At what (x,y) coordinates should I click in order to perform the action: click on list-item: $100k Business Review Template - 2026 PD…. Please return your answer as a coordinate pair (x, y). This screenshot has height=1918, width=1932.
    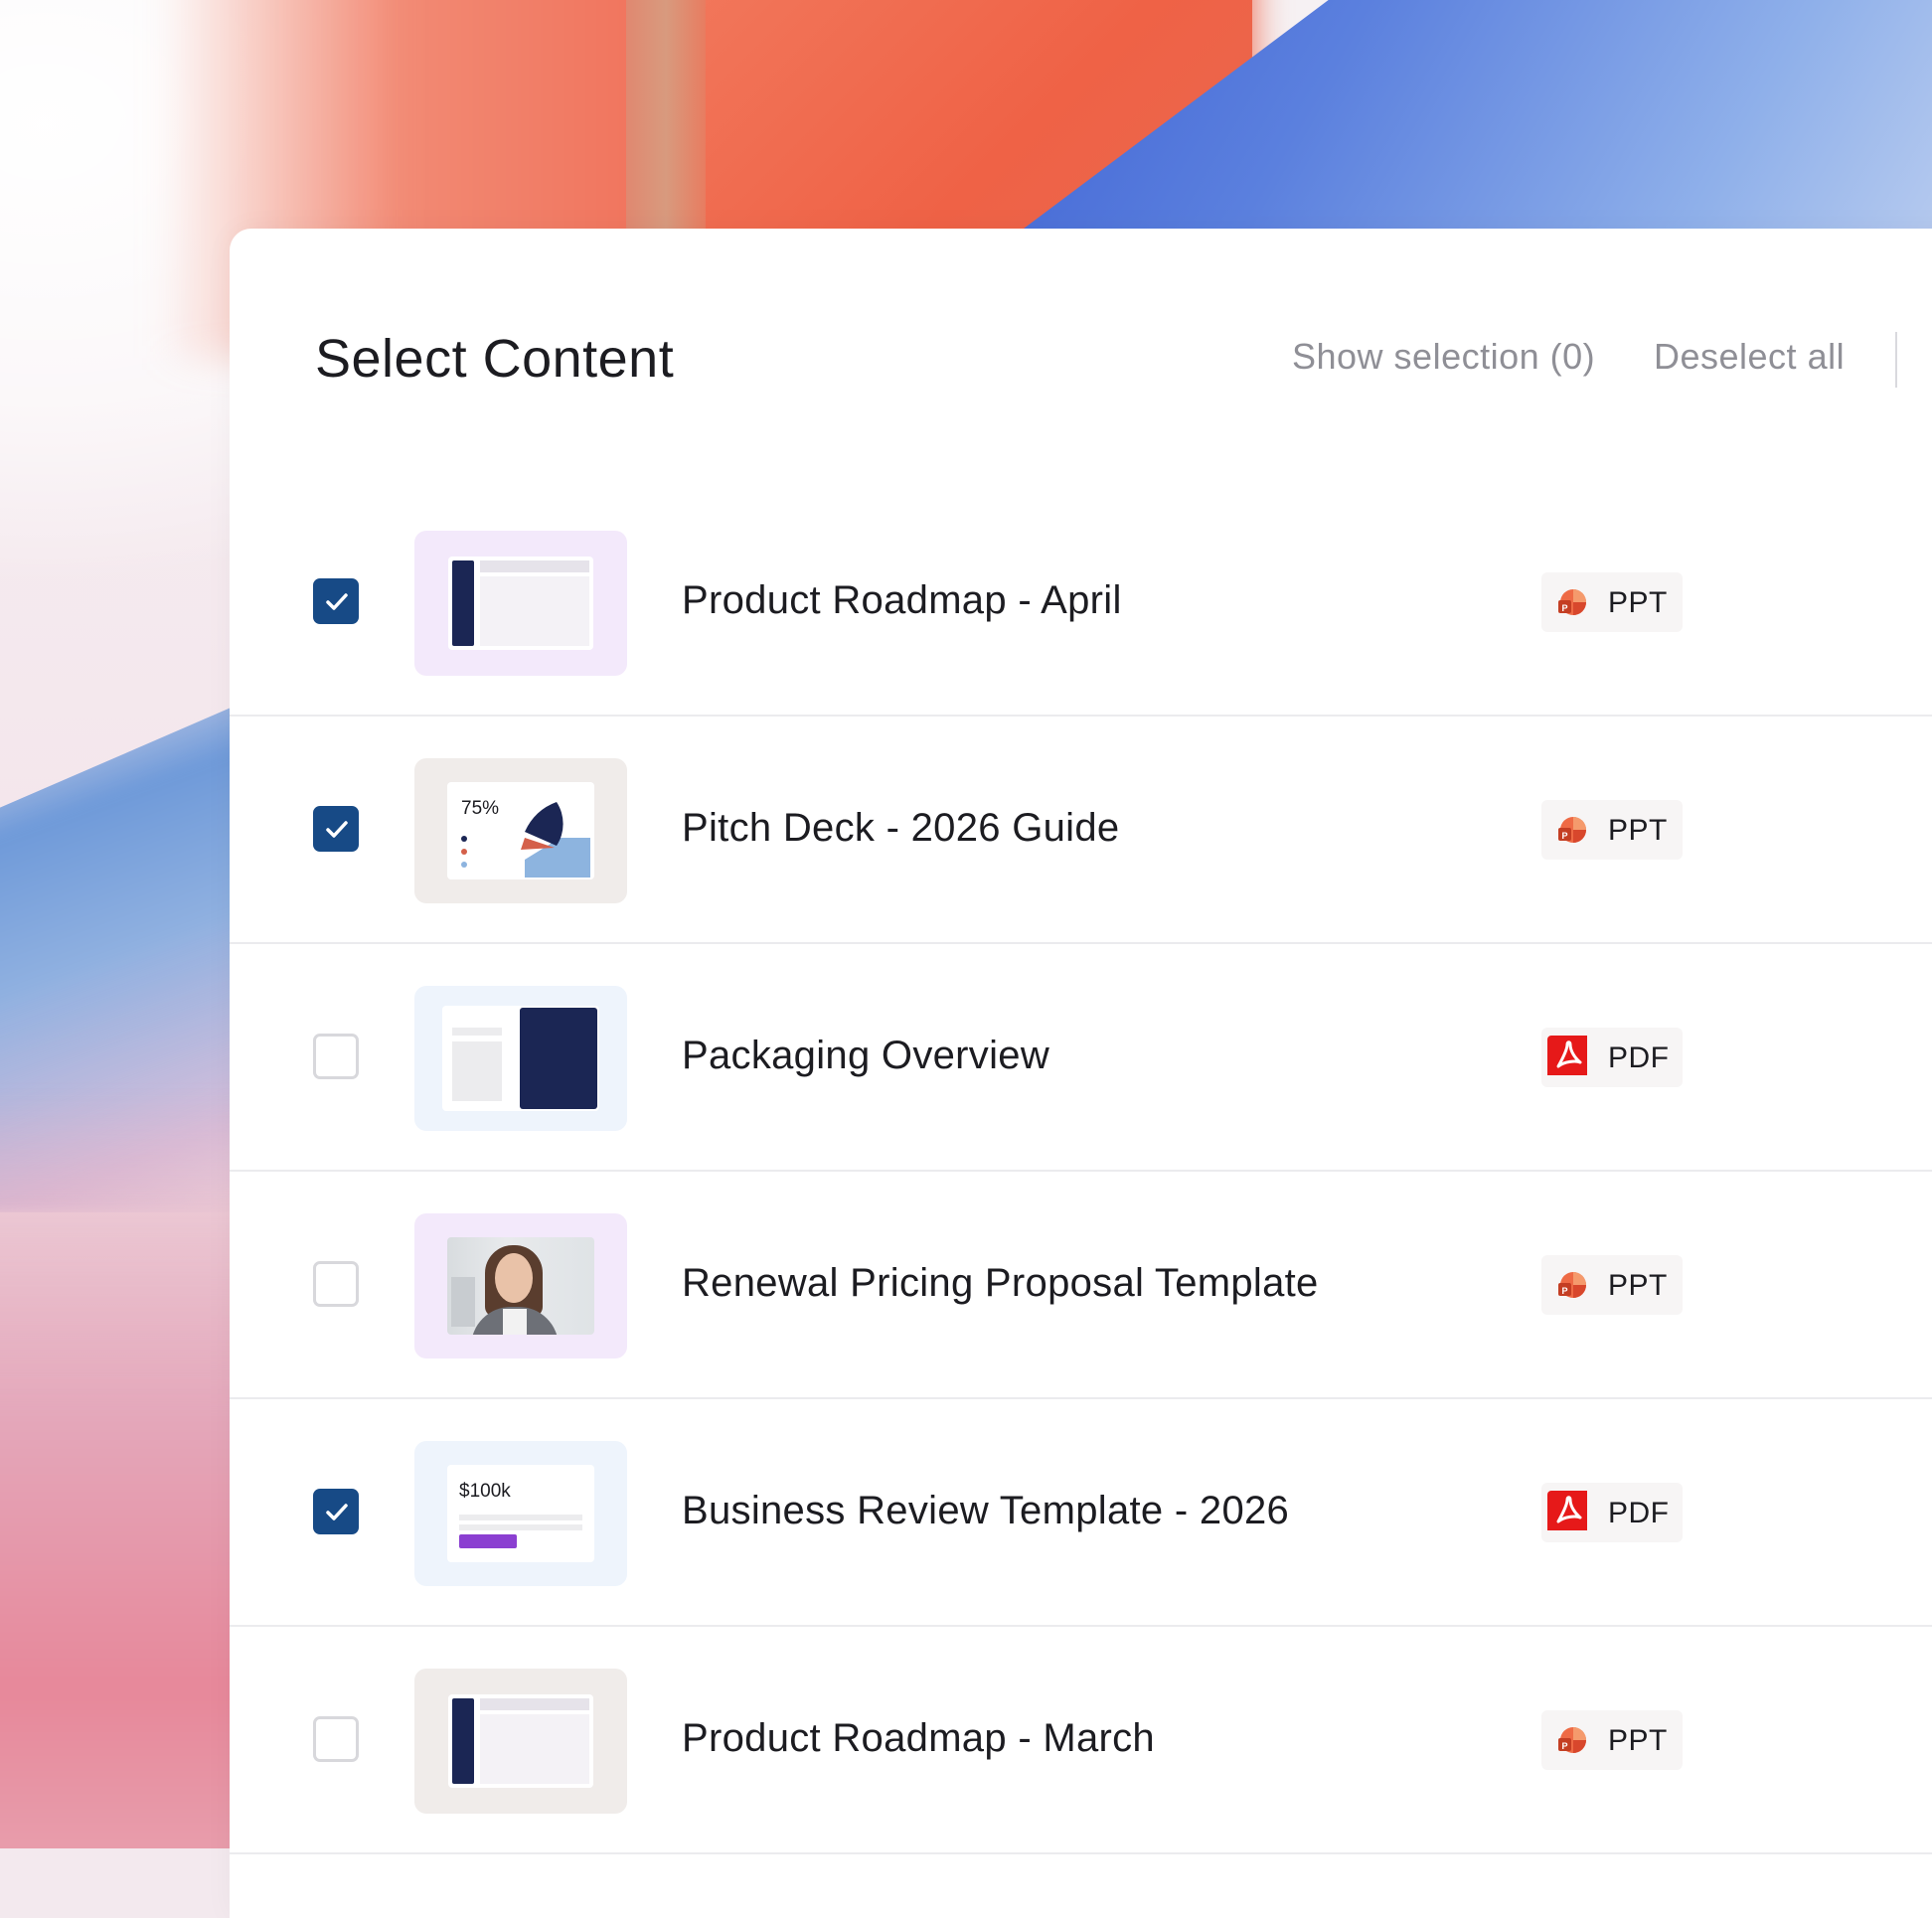
    Looking at the image, I should click on (1081, 1513).